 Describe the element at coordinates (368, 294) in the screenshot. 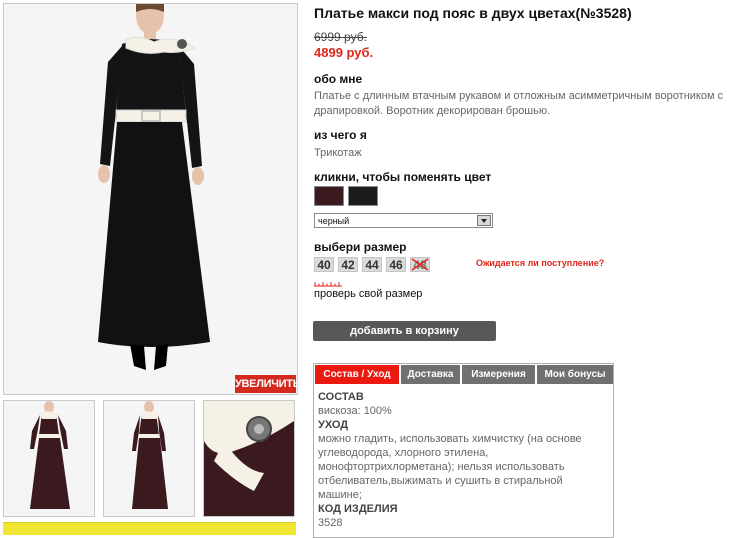

I see `check-size-link: проверь свой размер` at that location.